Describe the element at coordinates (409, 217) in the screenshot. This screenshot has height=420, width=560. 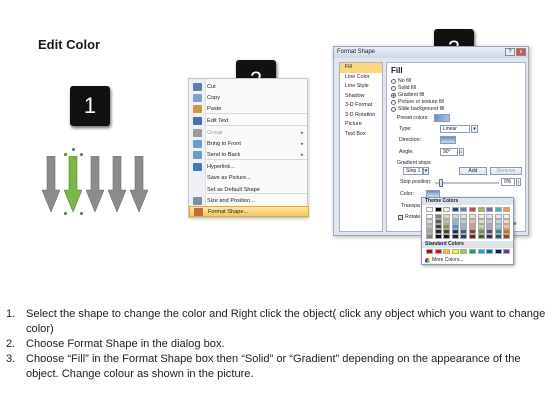
I see `rotate-with-shape-checkbox: ✓ Rotate` at that location.